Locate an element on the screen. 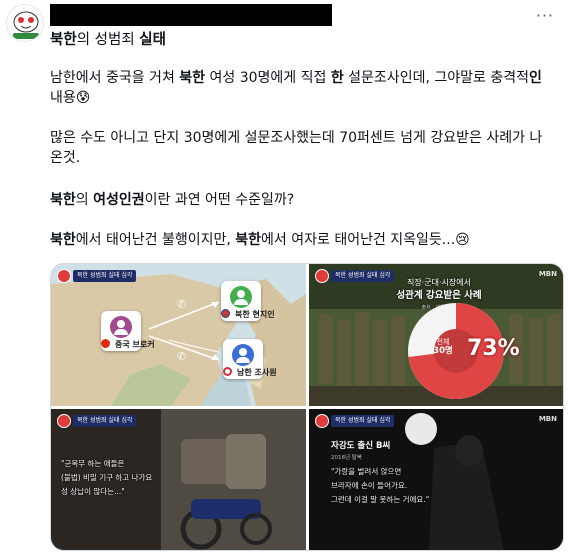  more-options-icon: ··· is located at coordinates (545, 16).